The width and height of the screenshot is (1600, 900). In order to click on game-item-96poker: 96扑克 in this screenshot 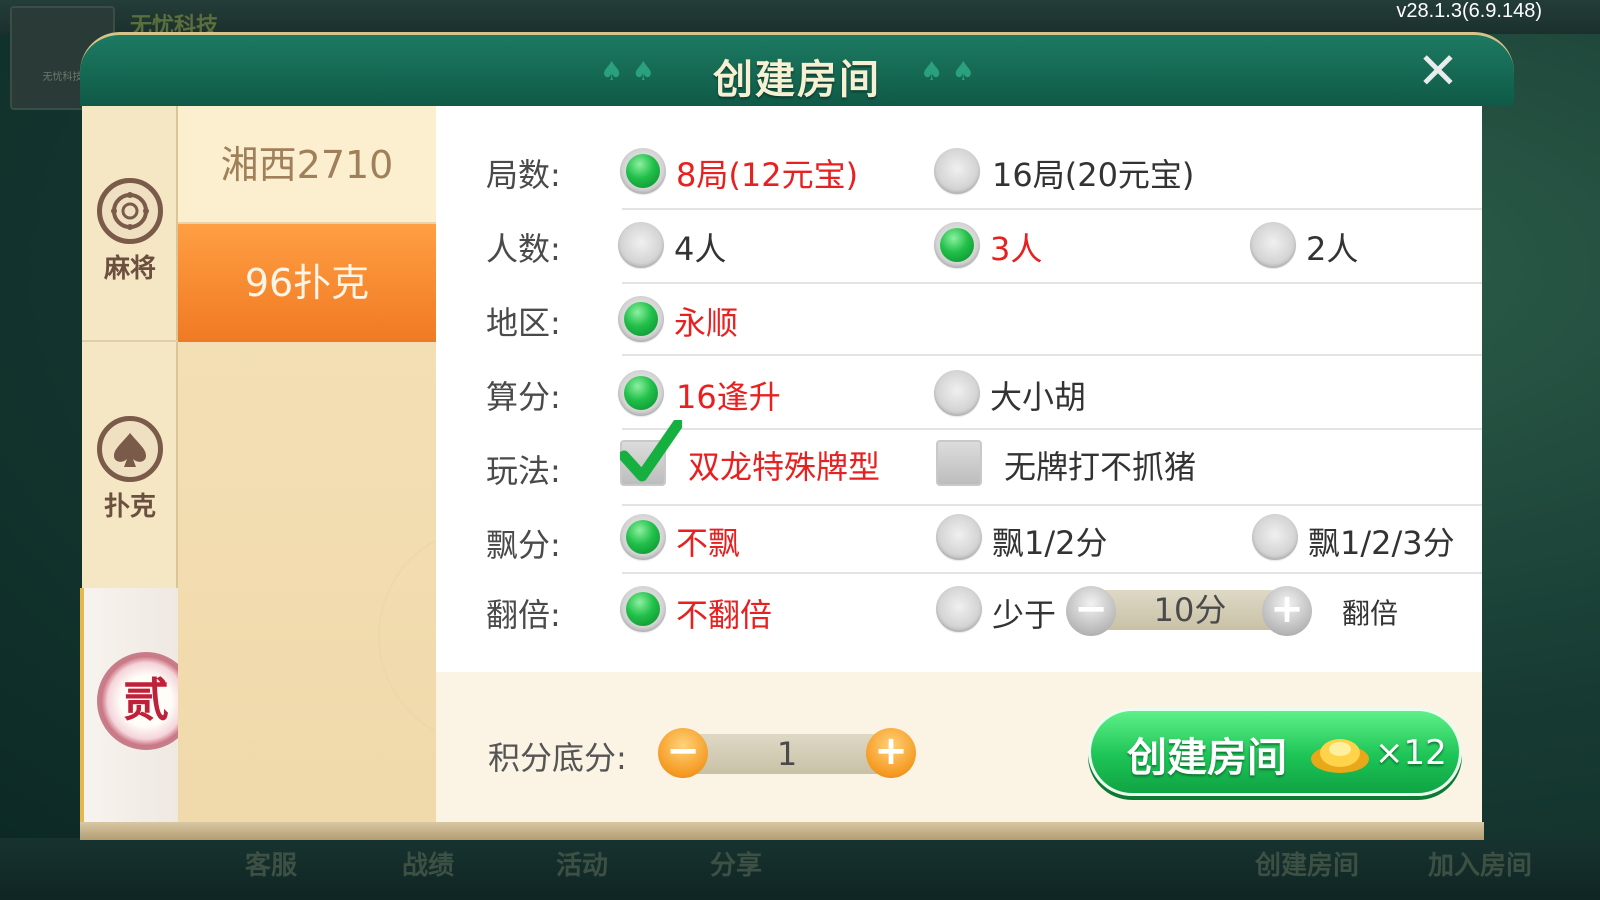, I will do `click(307, 283)`.